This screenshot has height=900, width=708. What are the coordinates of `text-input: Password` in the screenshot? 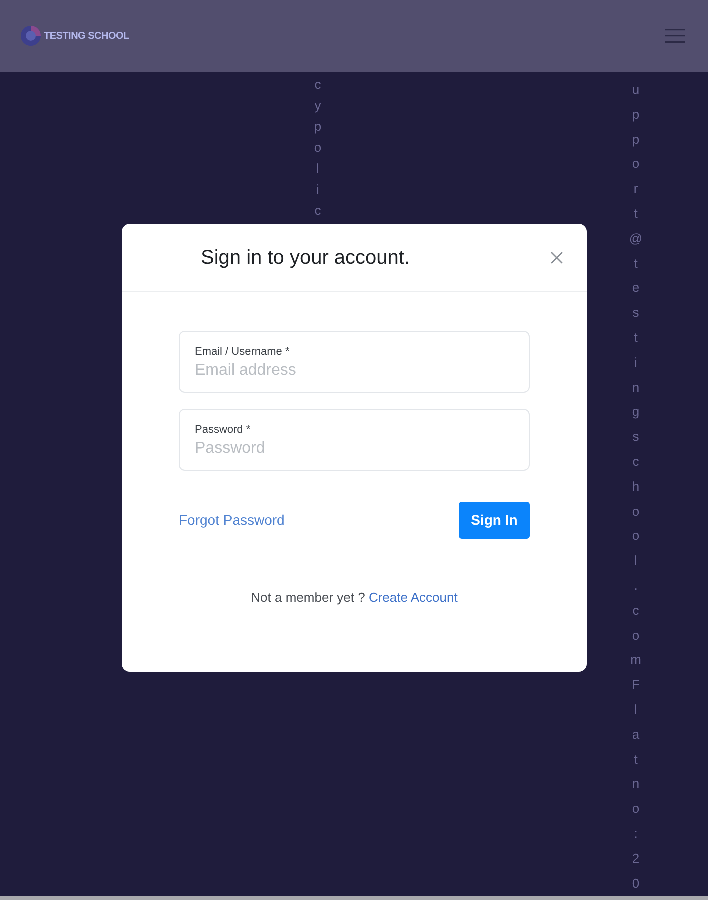 It's located at (354, 449).